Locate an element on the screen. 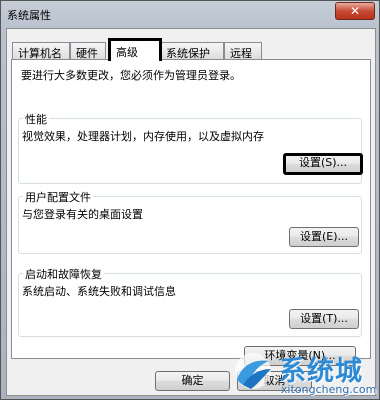  performance-desc: 视觉效果，处理器计划，内存使用，以及虚拟内存 is located at coordinates (143, 136).